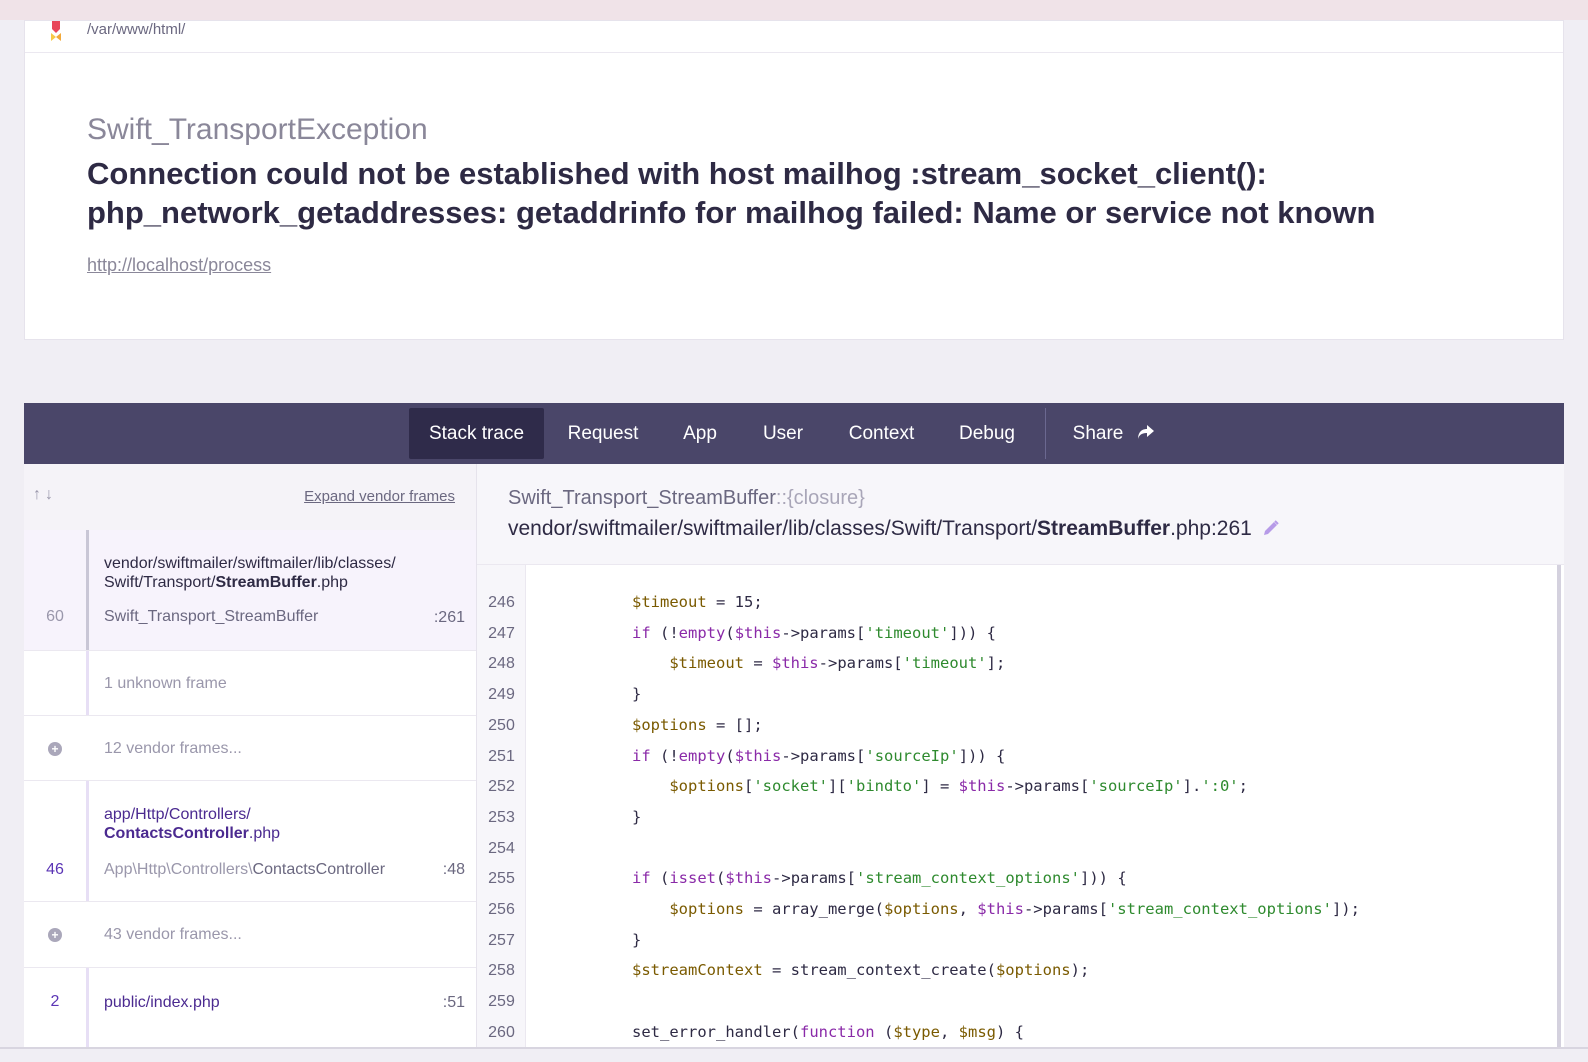 The height and width of the screenshot is (1062, 1588). Describe the element at coordinates (453, 869) in the screenshot. I see `frame-line: :48` at that location.